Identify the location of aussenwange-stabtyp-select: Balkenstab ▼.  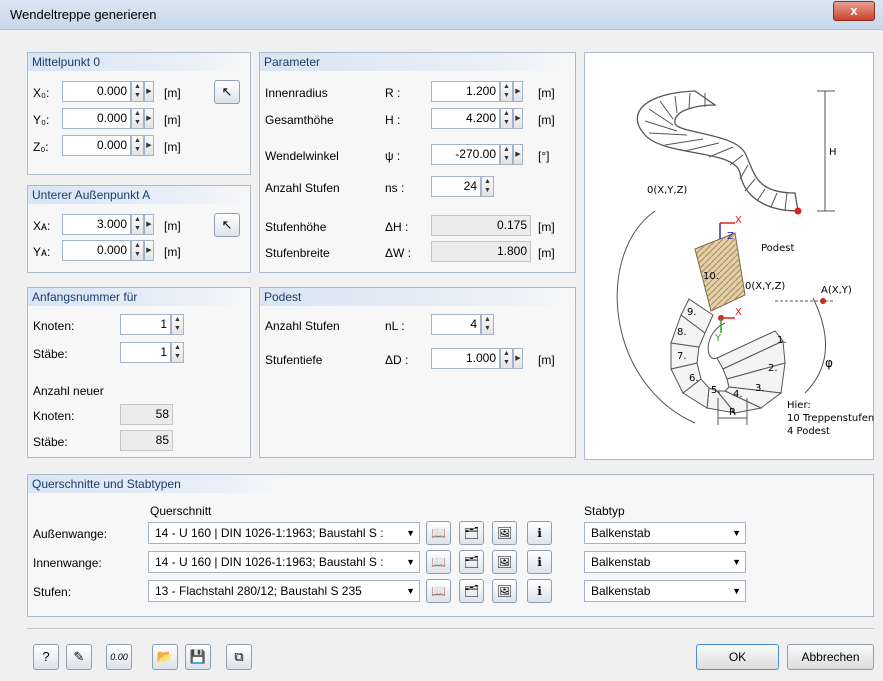
(665, 533).